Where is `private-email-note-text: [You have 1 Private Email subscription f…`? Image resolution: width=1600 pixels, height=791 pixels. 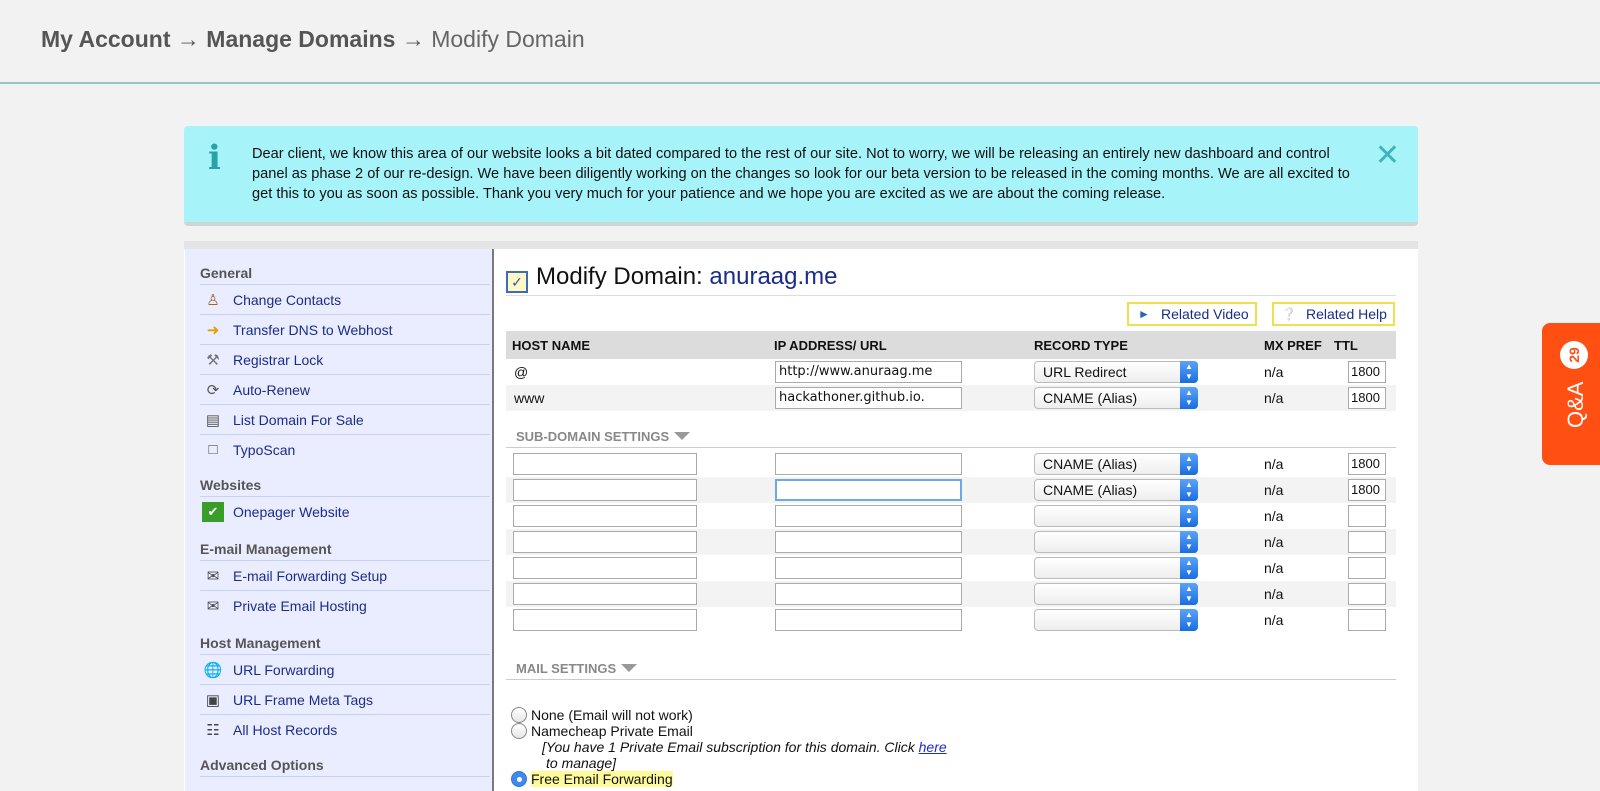 private-email-note-text: [You have 1 Private Email subscription f… is located at coordinates (728, 747).